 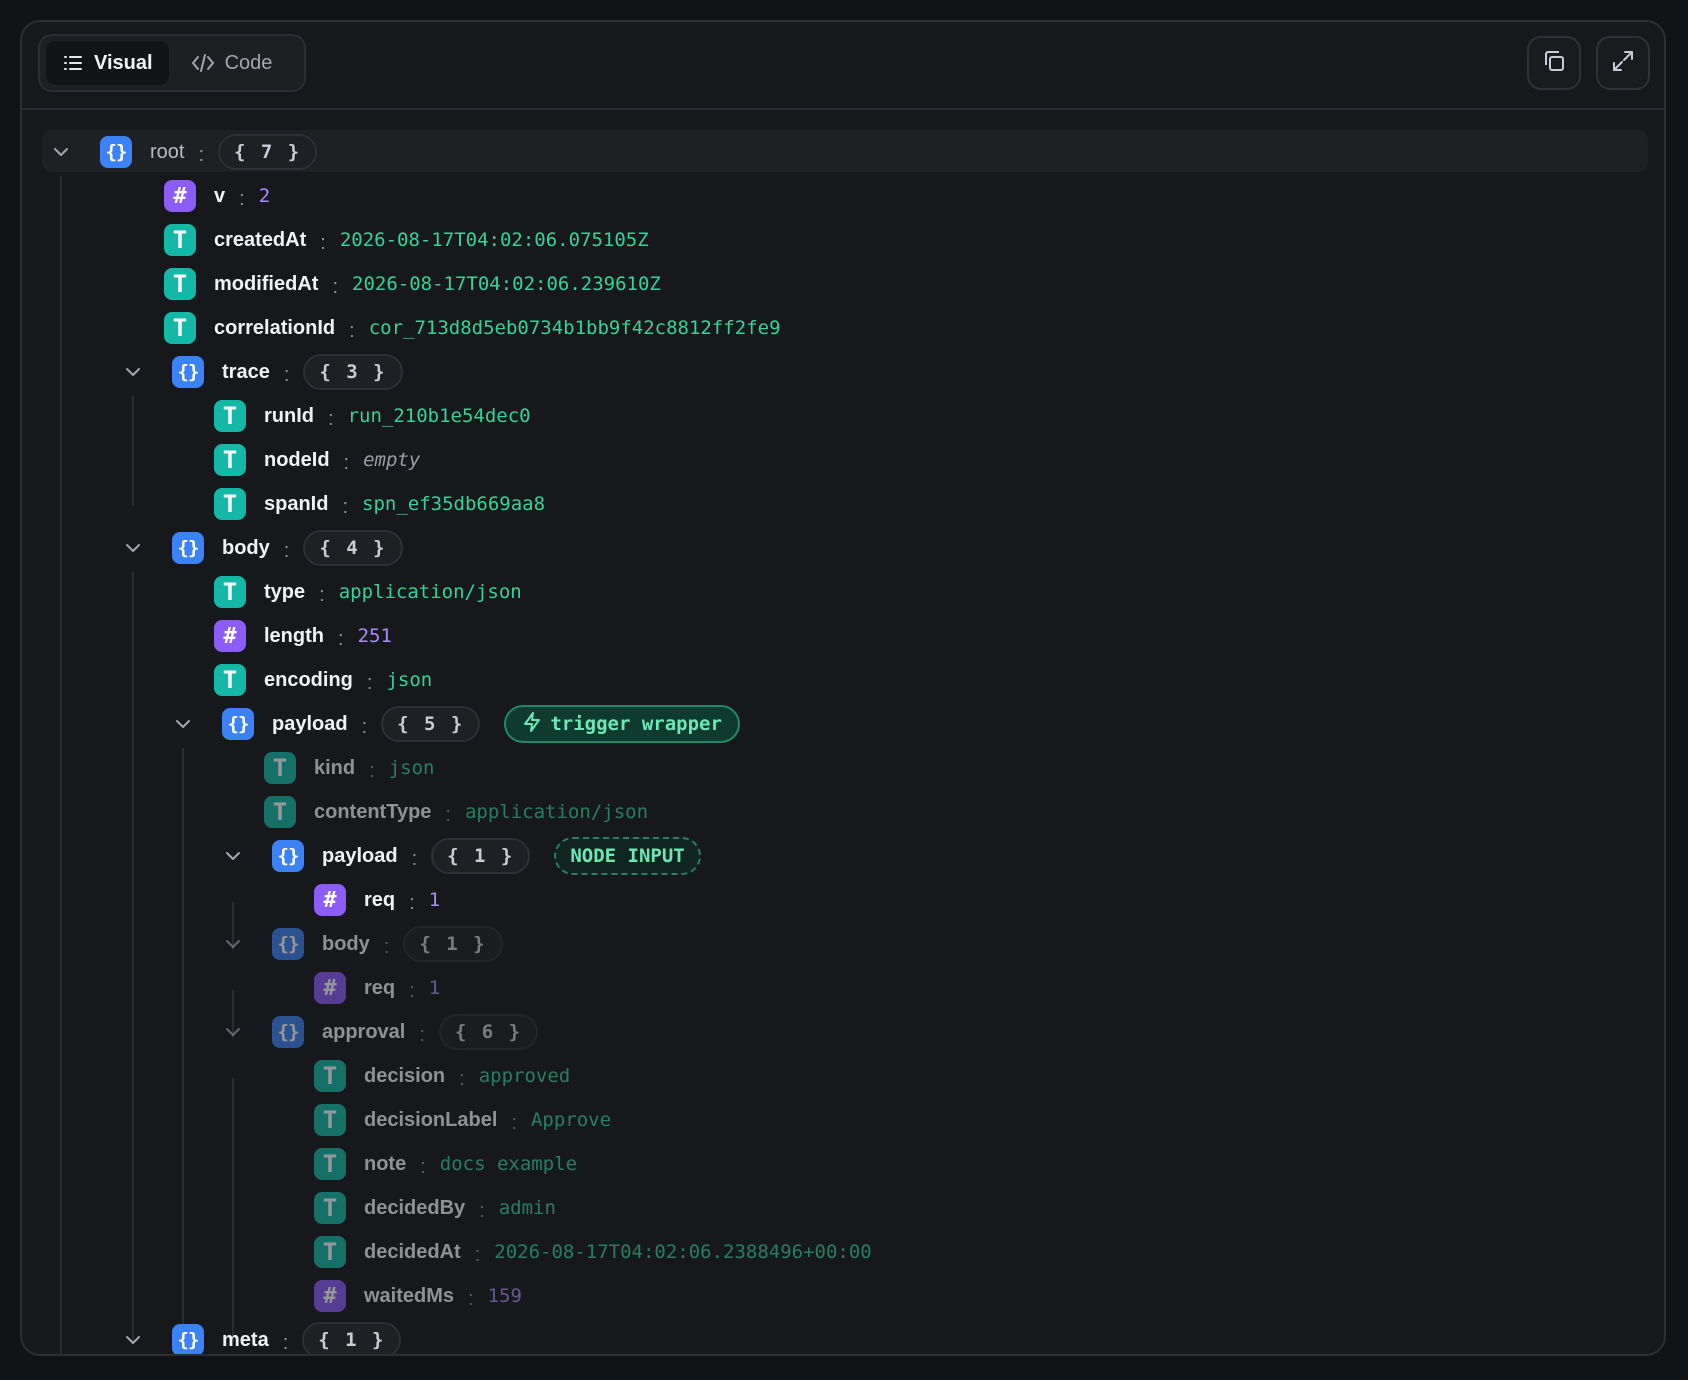 I want to click on node-key: decision, so click(x=405, y=1075).